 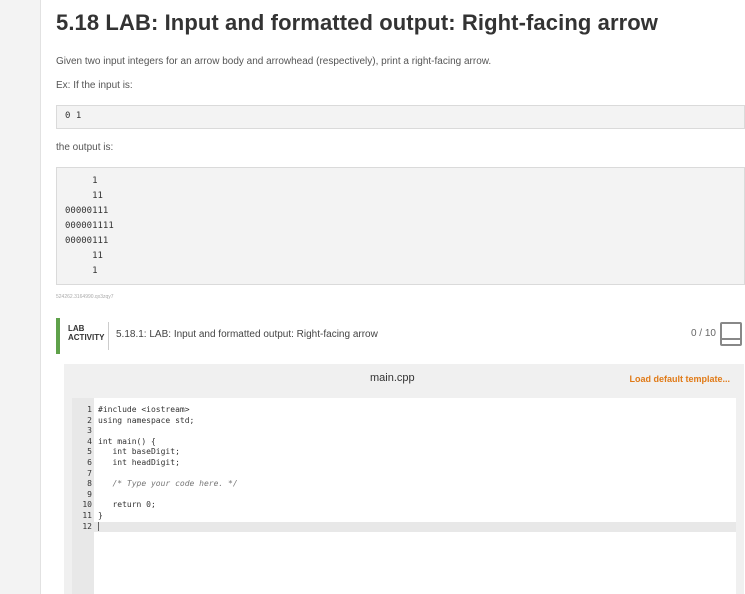 I want to click on code-line: 4 int main() {, so click(x=404, y=442).